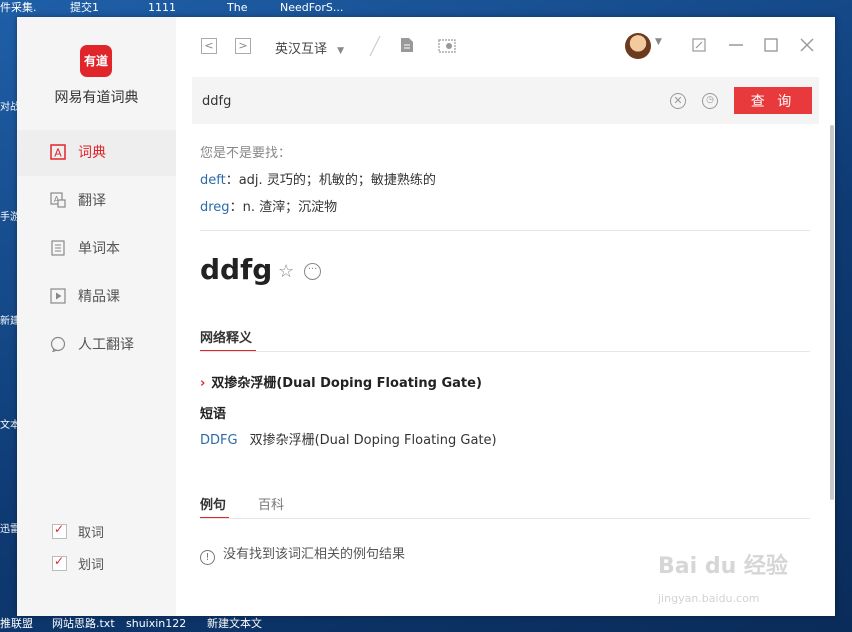 The image size is (852, 632). What do you see at coordinates (286, 271) in the screenshot?
I see `star-icon: ☆` at bounding box center [286, 271].